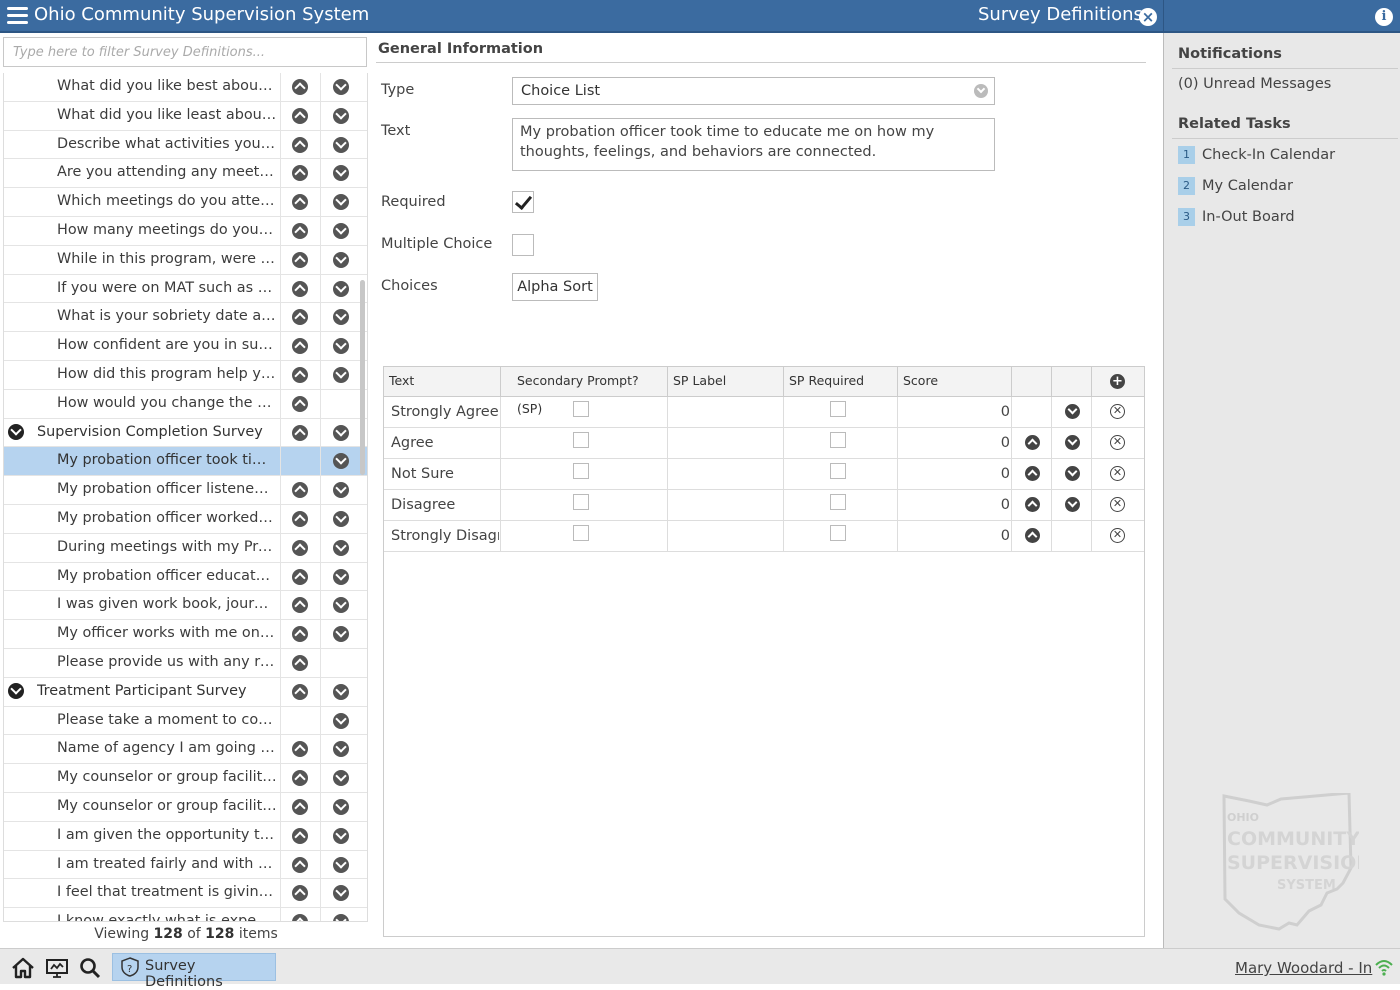  What do you see at coordinates (16, 690) in the screenshot?
I see `collapse-chevron-icon` at bounding box center [16, 690].